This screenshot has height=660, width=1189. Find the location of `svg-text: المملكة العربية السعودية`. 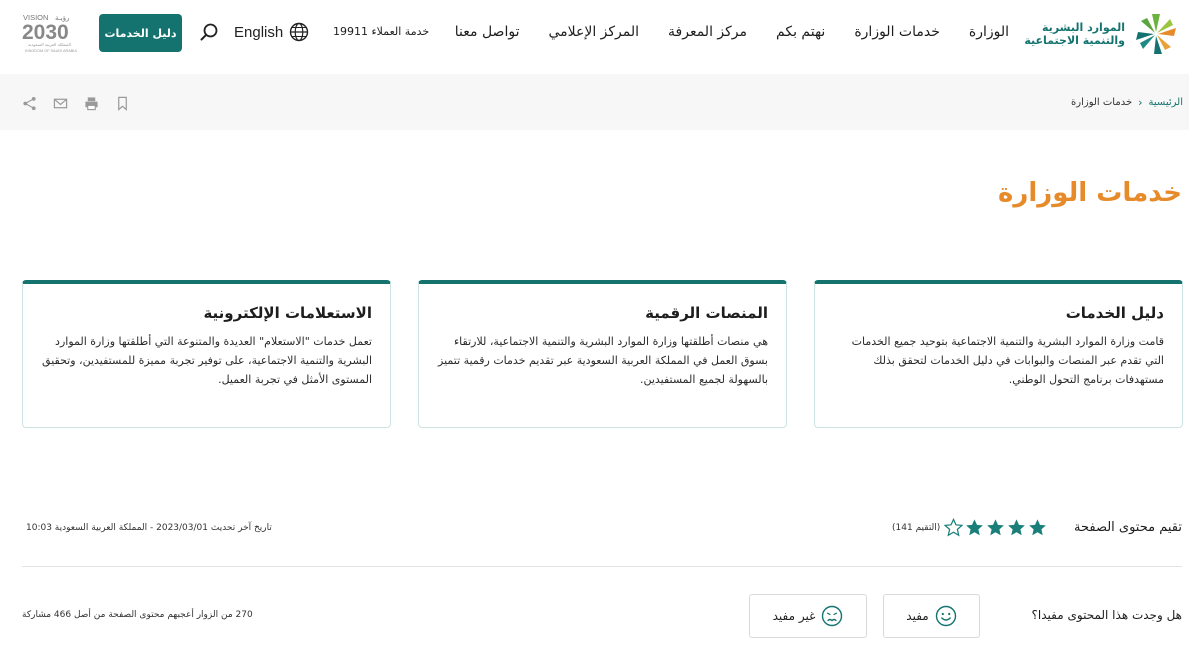

svg-text: المملكة العربية السعودية is located at coordinates (49, 44).